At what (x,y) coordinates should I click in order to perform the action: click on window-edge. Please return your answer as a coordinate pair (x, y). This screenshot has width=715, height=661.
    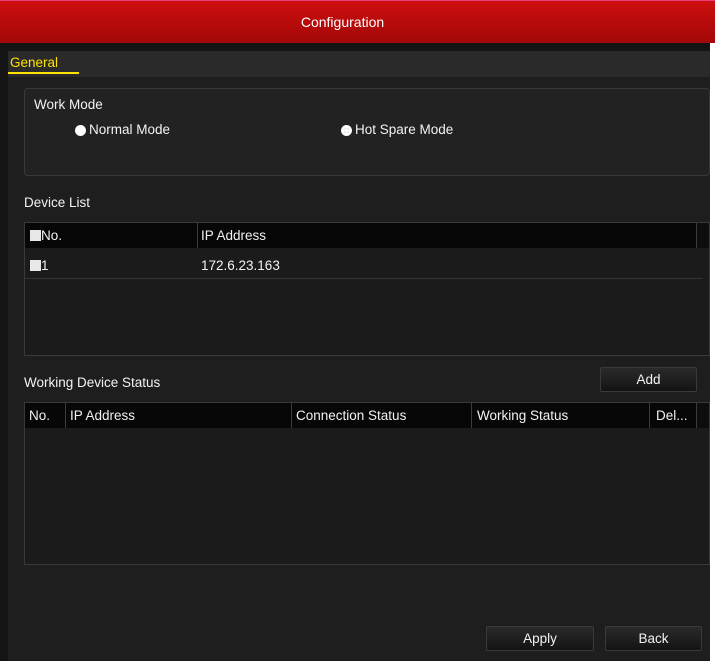
    Looking at the image, I should click on (712, 352).